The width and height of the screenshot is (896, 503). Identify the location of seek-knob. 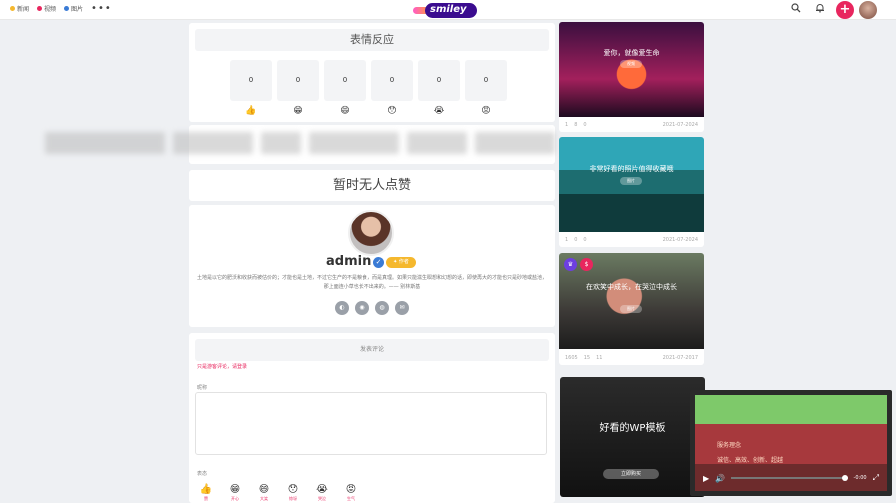
(844, 478).